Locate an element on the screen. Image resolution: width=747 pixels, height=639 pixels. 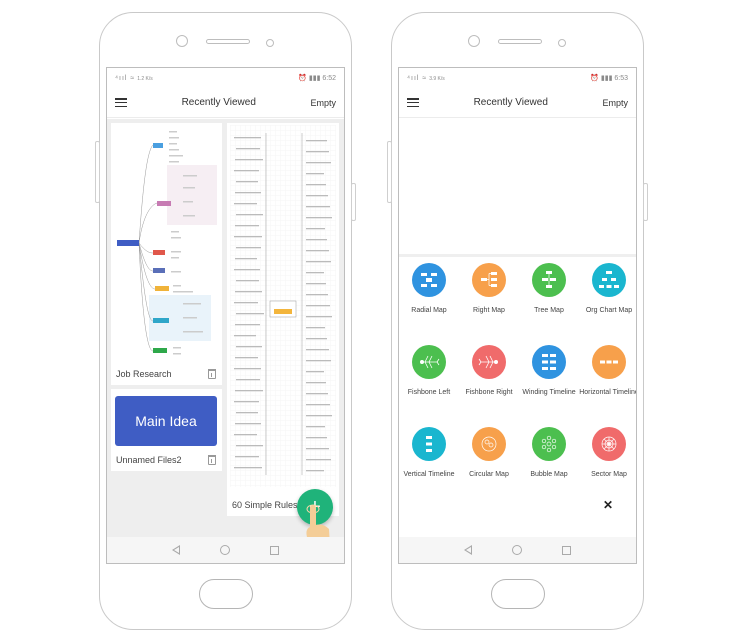
status-bar: ⁴ııl ≈ 1.2 K/s ⏰ ▮▮▮ 6:52 is located at coordinates (225, 78).